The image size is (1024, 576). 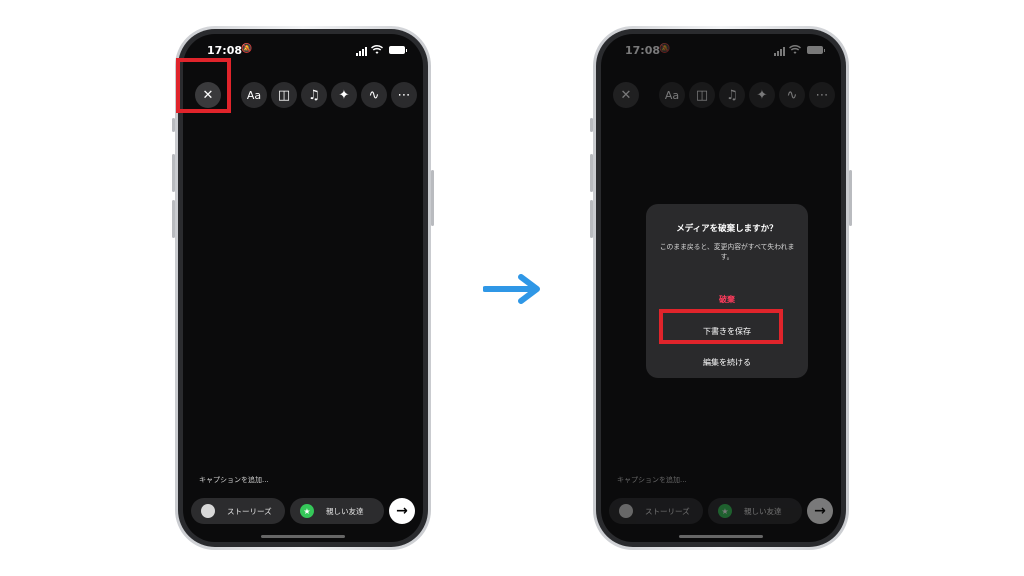 I want to click on save-draft-button: 下書きを保存, so click(x=727, y=331).